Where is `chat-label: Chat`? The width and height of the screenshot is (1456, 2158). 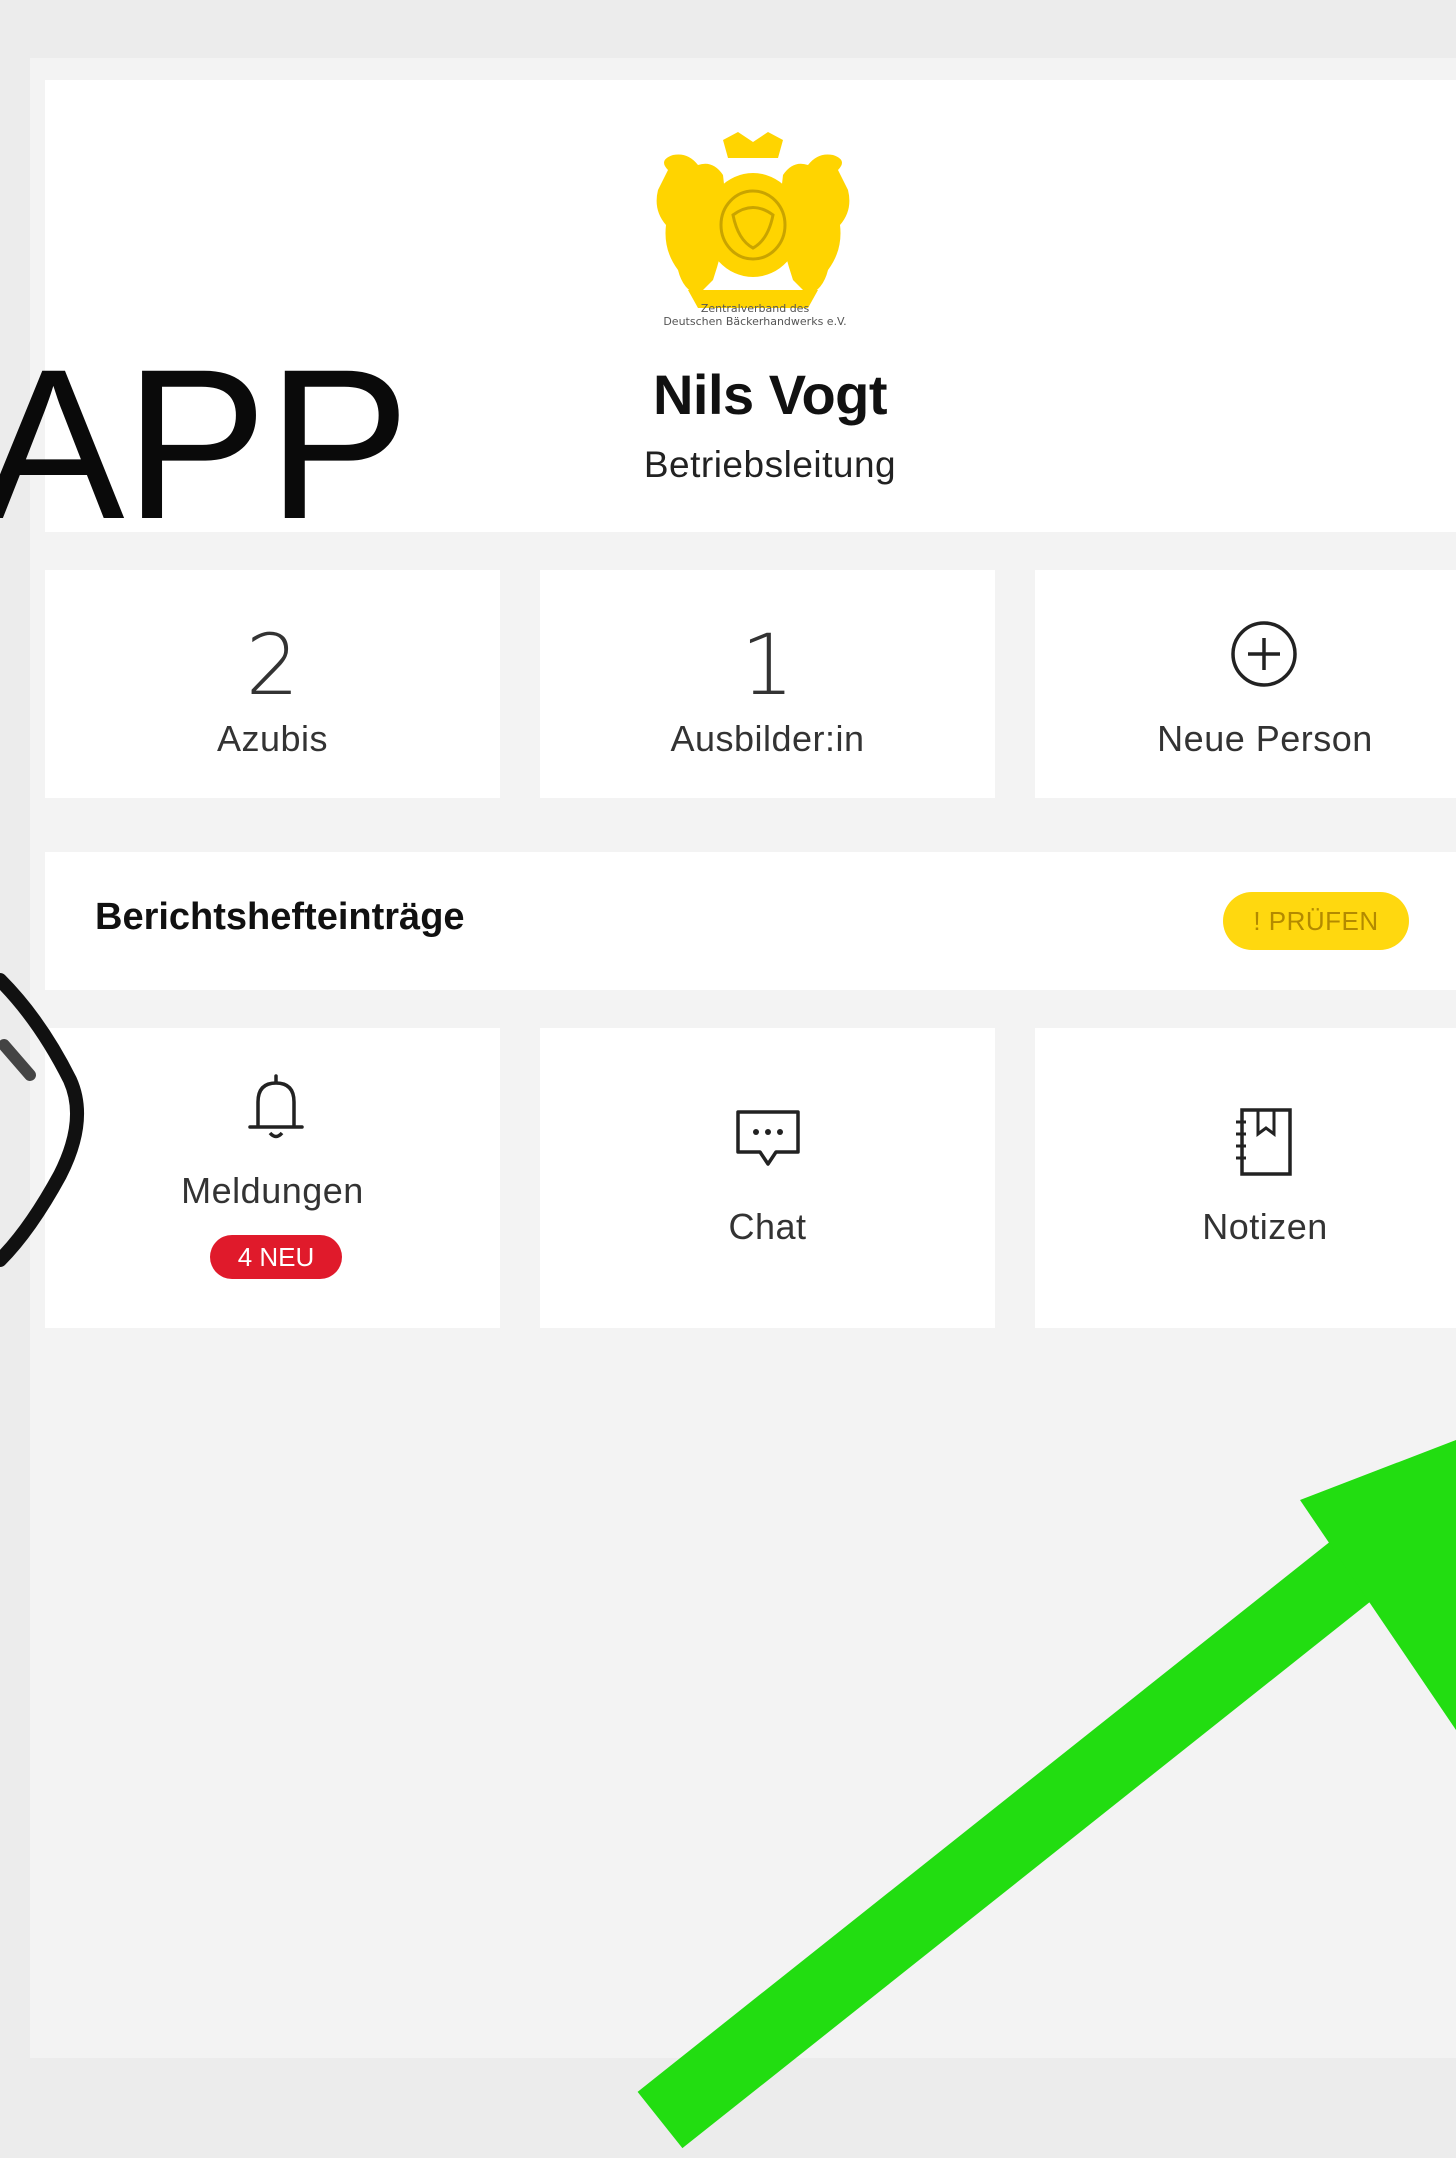 chat-label: Chat is located at coordinates (767, 1226).